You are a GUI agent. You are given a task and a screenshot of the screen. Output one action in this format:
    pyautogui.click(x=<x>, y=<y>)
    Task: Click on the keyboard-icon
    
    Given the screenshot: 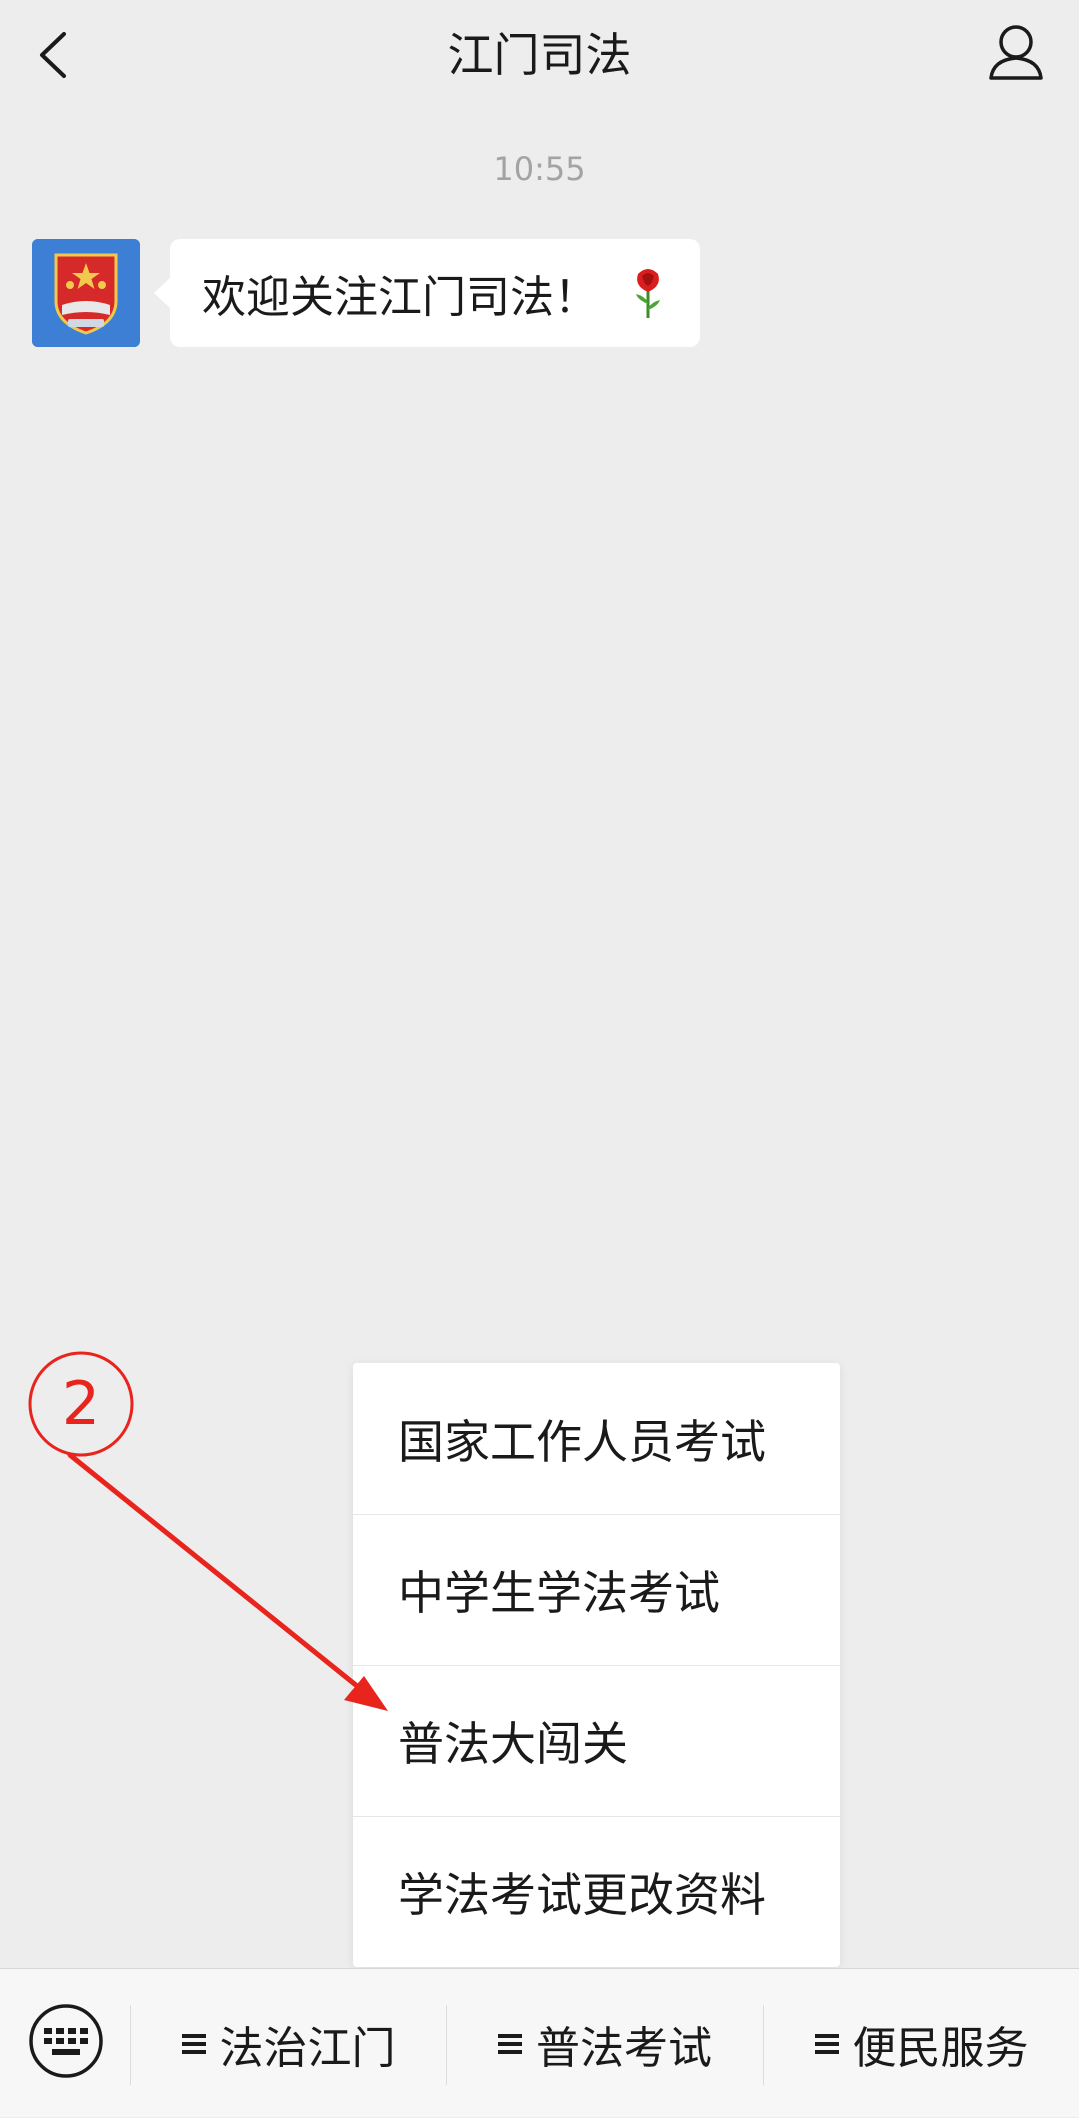 What is the action you would take?
    pyautogui.click(x=66, y=2041)
    